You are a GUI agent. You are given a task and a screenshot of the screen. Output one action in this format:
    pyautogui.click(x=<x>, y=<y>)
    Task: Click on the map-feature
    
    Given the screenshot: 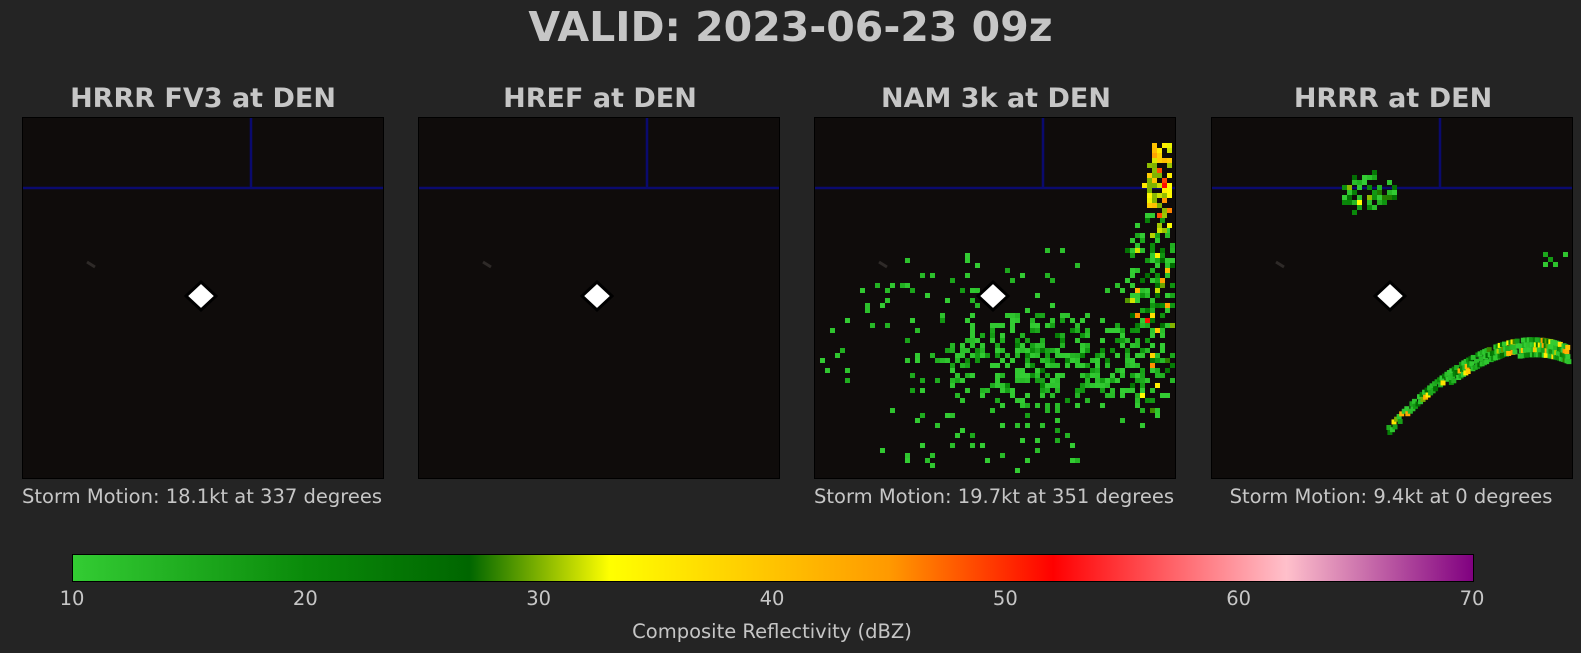 What is the action you would take?
    pyautogui.click(x=91, y=264)
    